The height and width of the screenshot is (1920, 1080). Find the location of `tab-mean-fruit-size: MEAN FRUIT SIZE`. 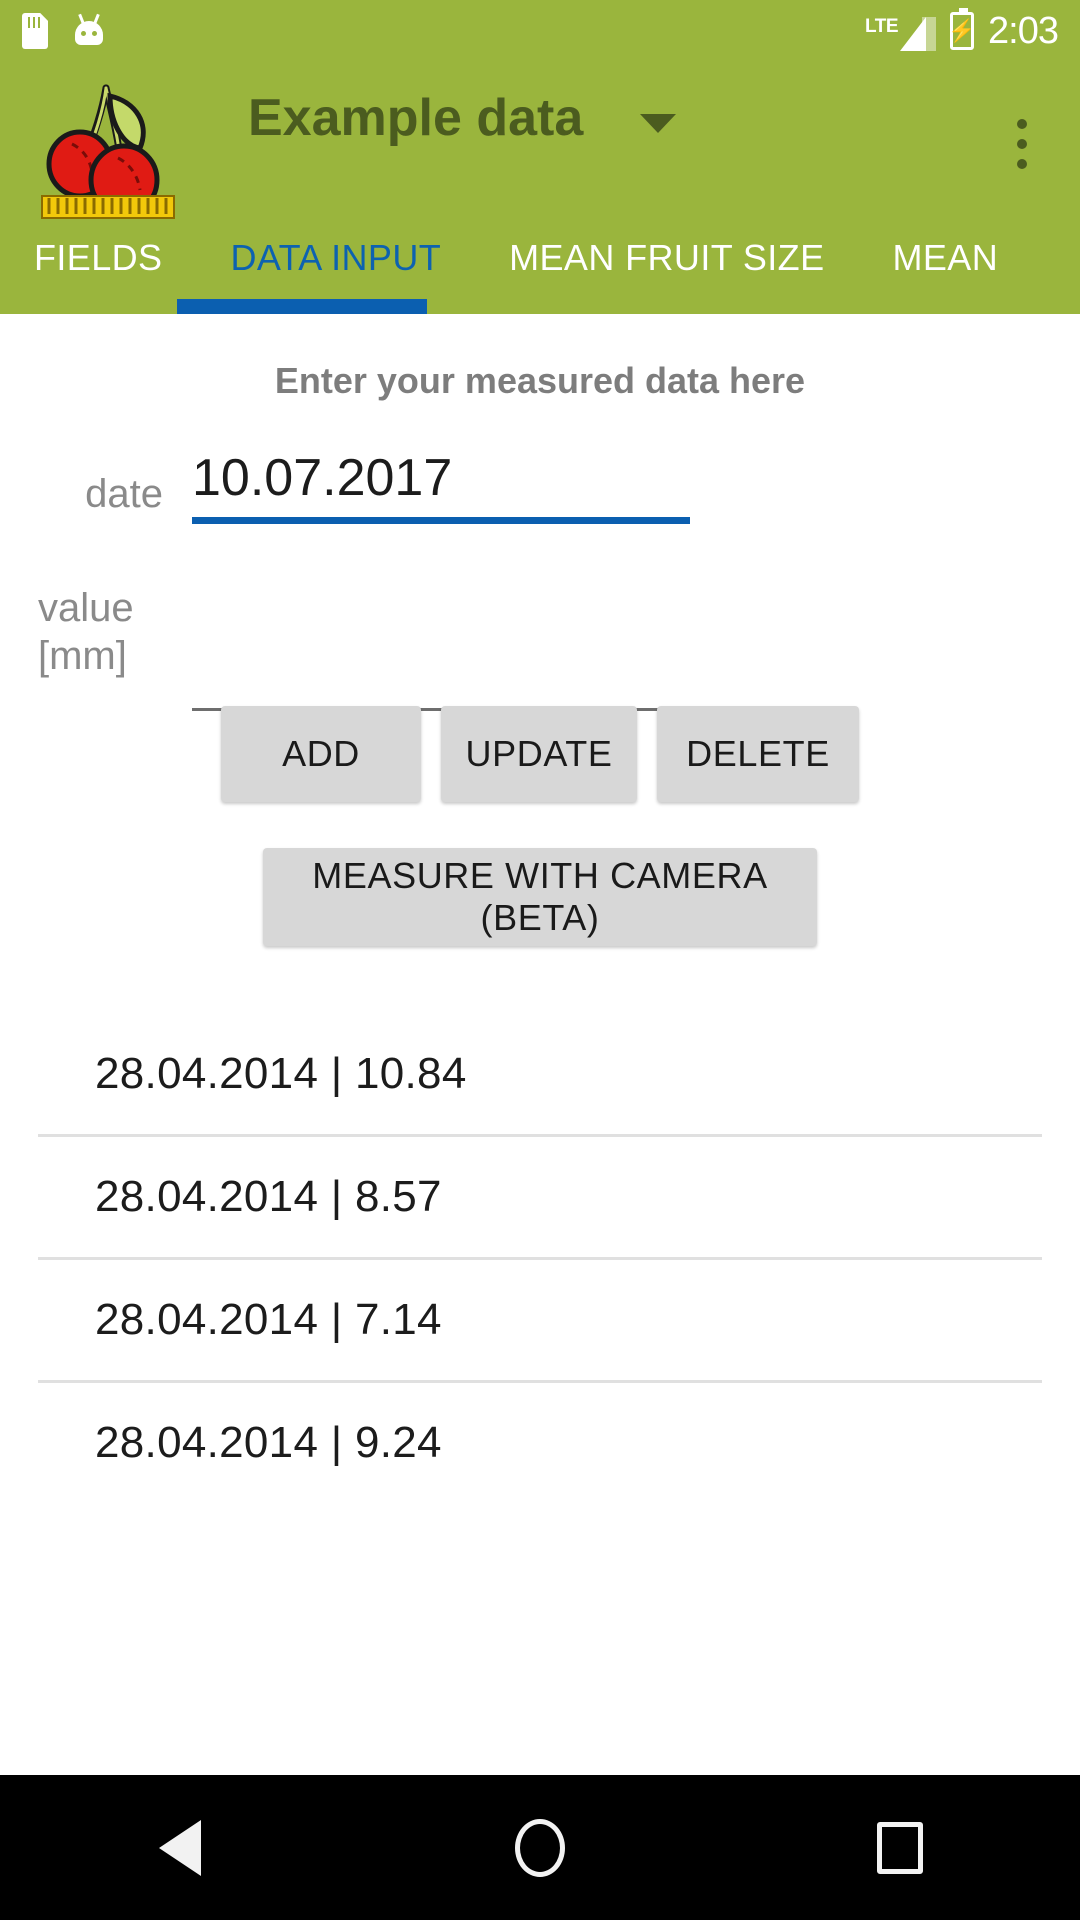

tab-mean-fruit-size: MEAN FRUIT SIZE is located at coordinates (666, 268).